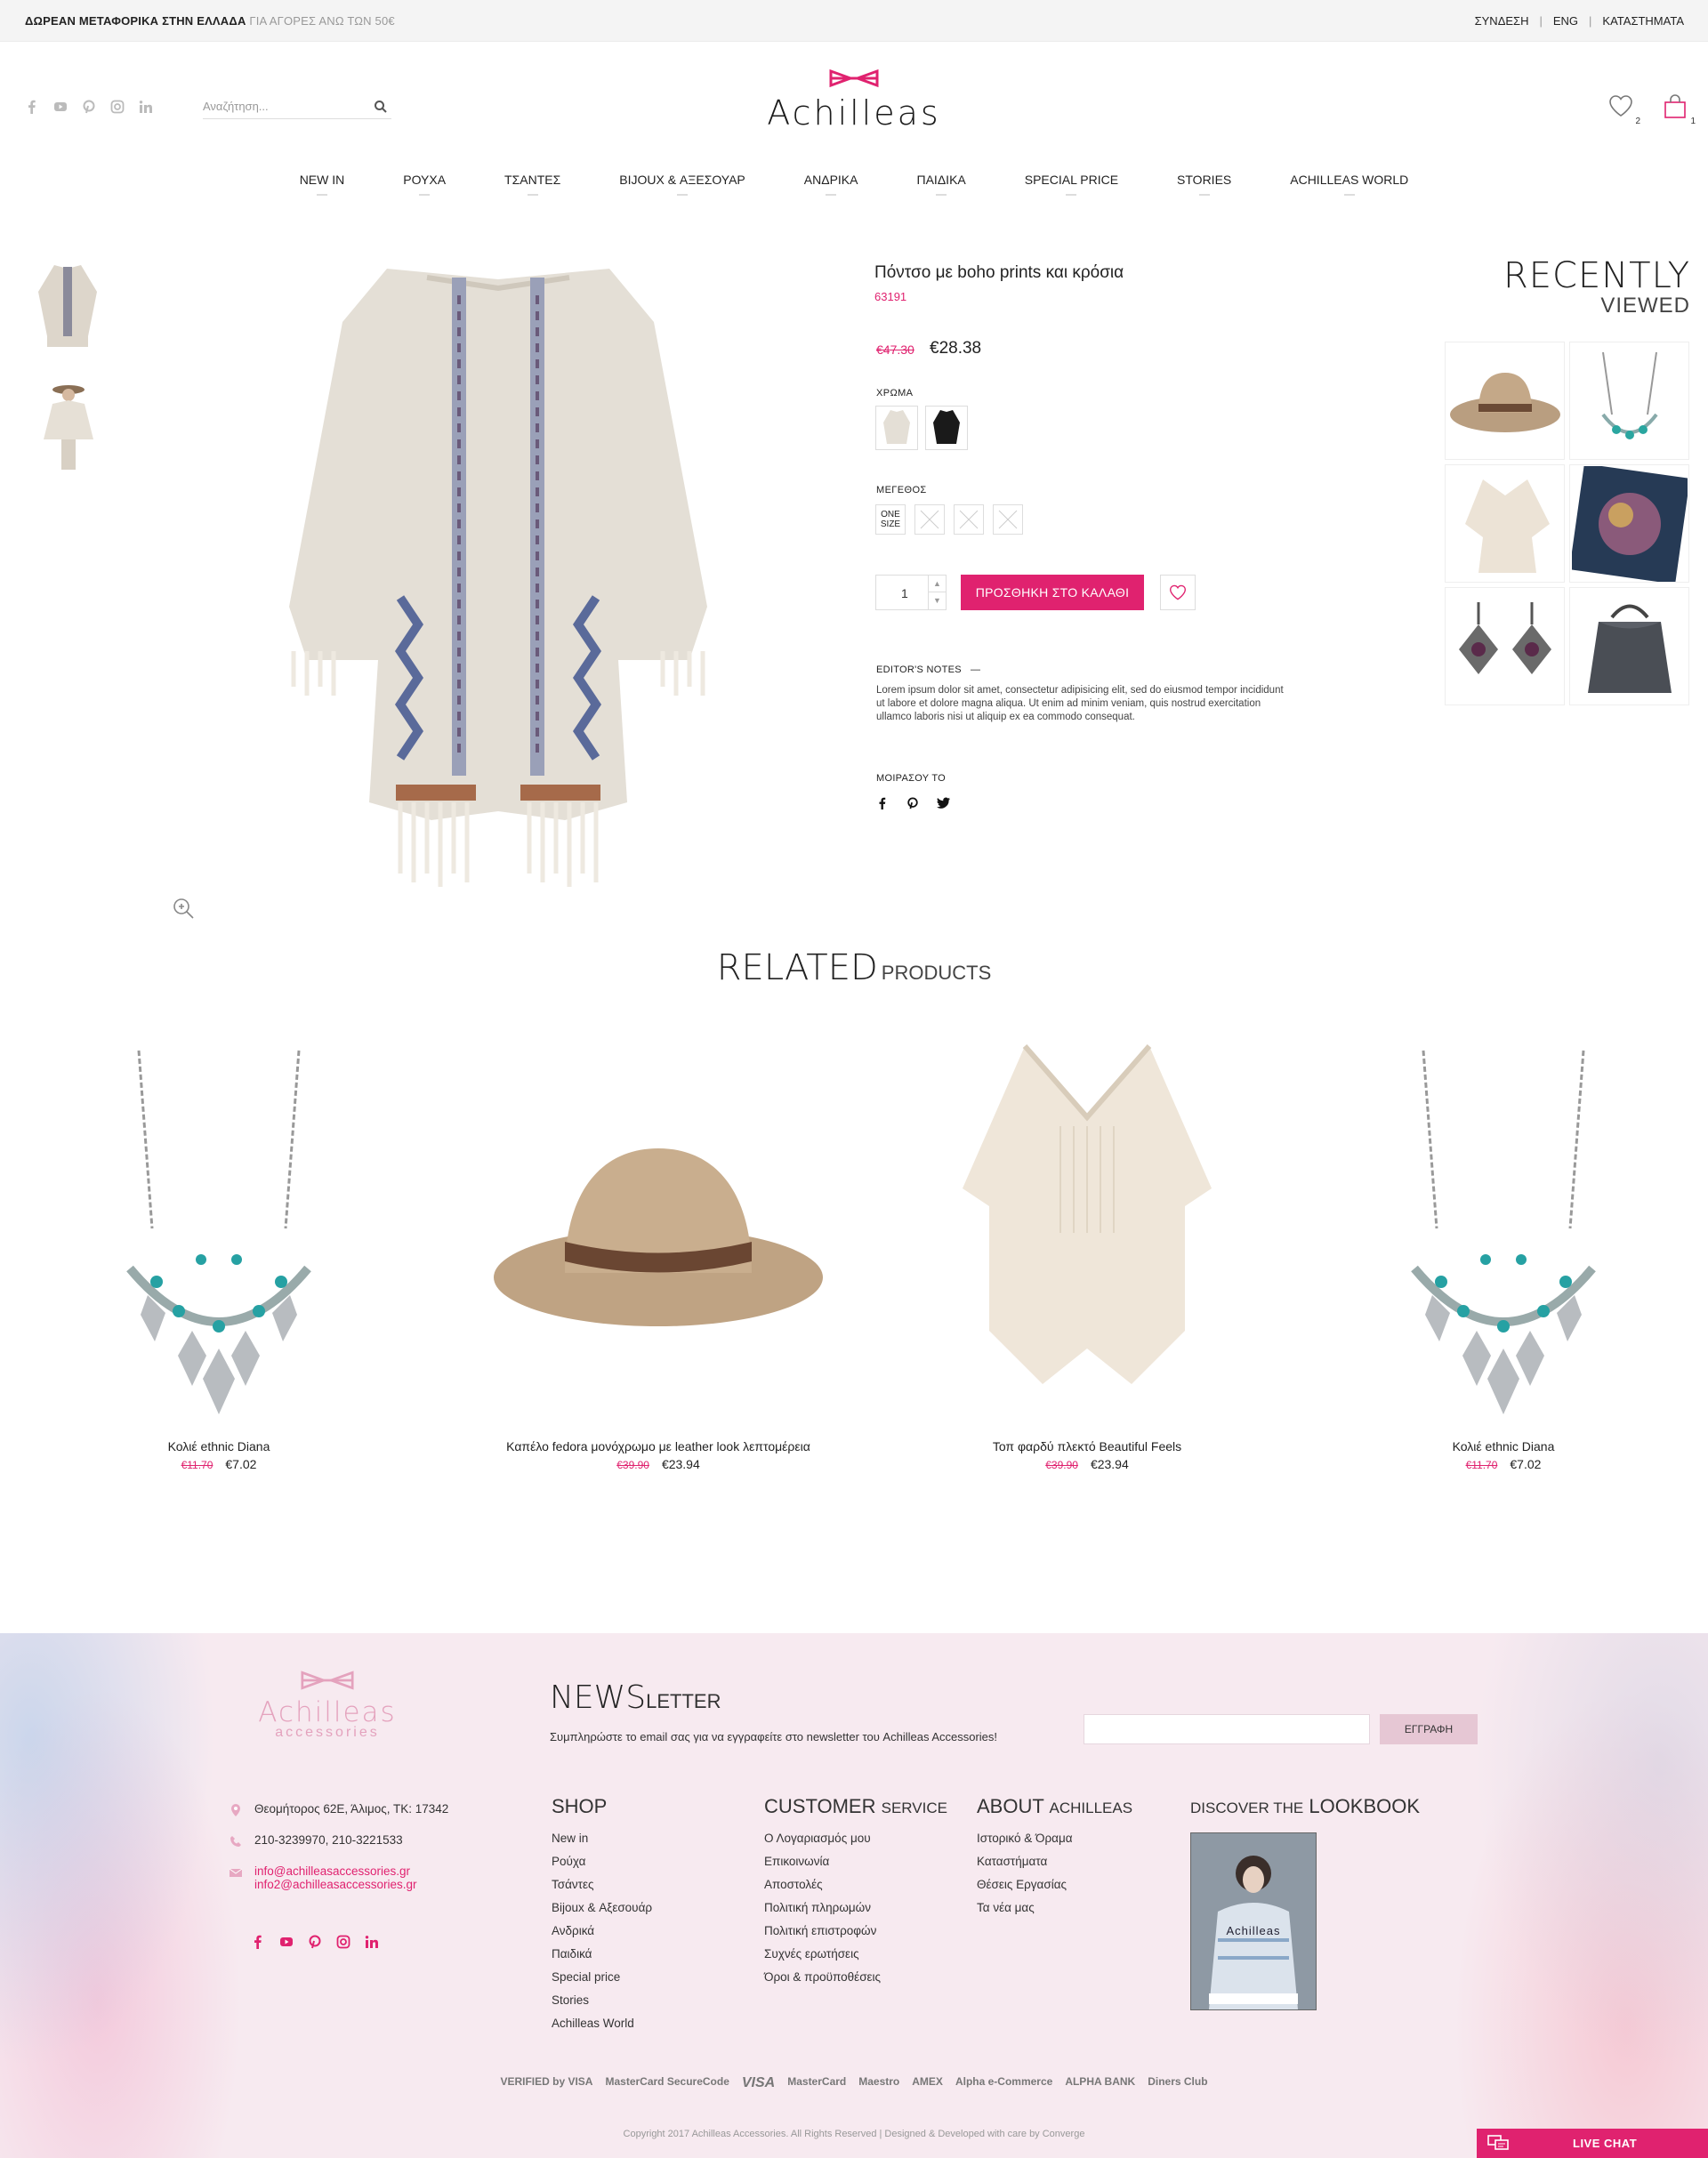  Describe the element at coordinates (424, 184) in the screenshot. I see `nav-item-clothing: ΡΟΥΧΑ` at that location.